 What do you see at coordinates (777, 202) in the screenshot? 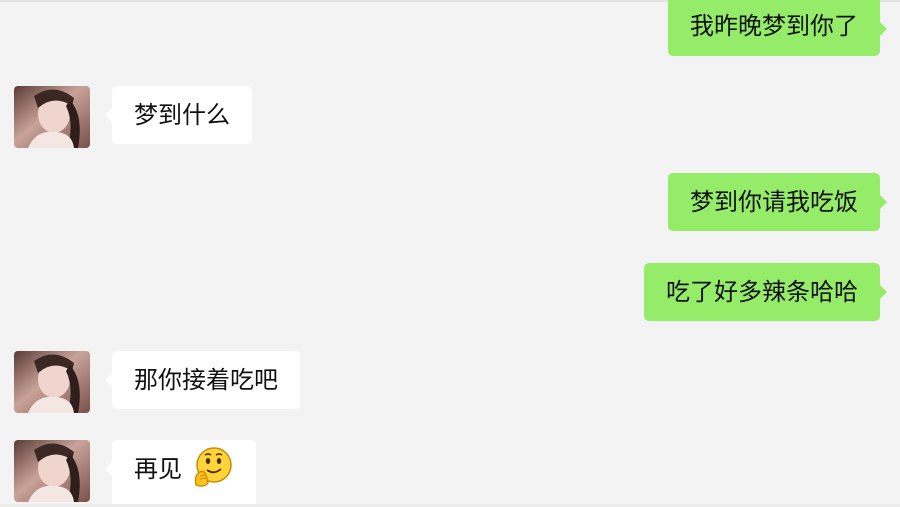
I see `message-bubble-sent: 梦到你请我吃饭` at bounding box center [777, 202].